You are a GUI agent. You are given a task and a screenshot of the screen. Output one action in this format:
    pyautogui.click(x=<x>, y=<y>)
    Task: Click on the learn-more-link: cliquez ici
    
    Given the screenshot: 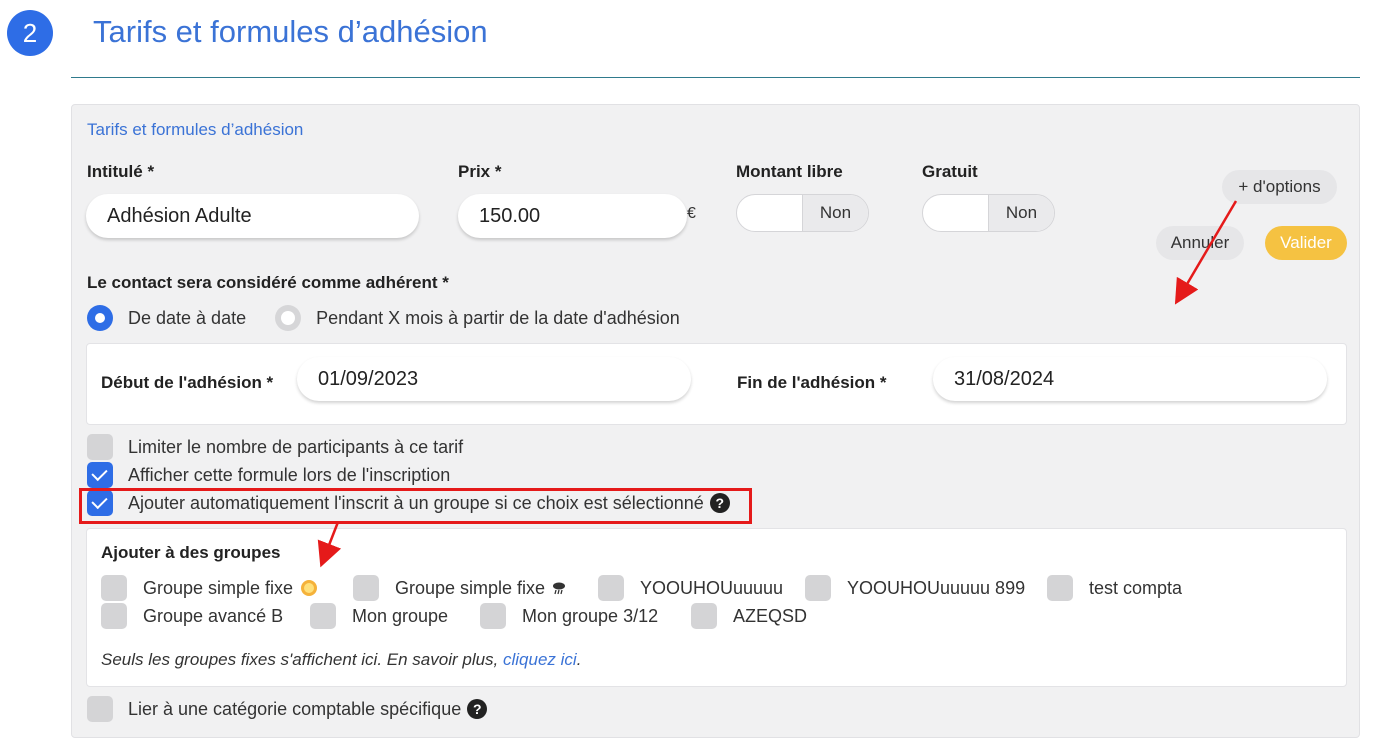 What is the action you would take?
    pyautogui.click(x=540, y=659)
    